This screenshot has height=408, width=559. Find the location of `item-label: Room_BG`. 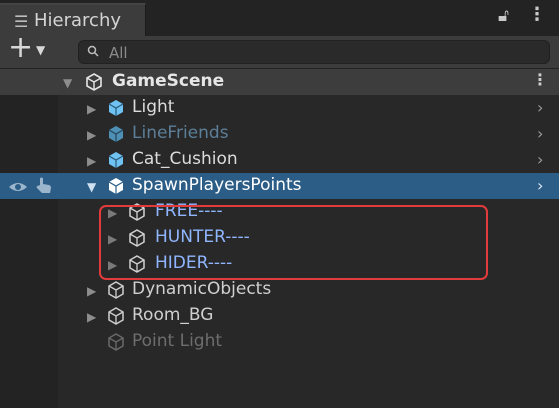

item-label: Room_BG is located at coordinates (173, 315).